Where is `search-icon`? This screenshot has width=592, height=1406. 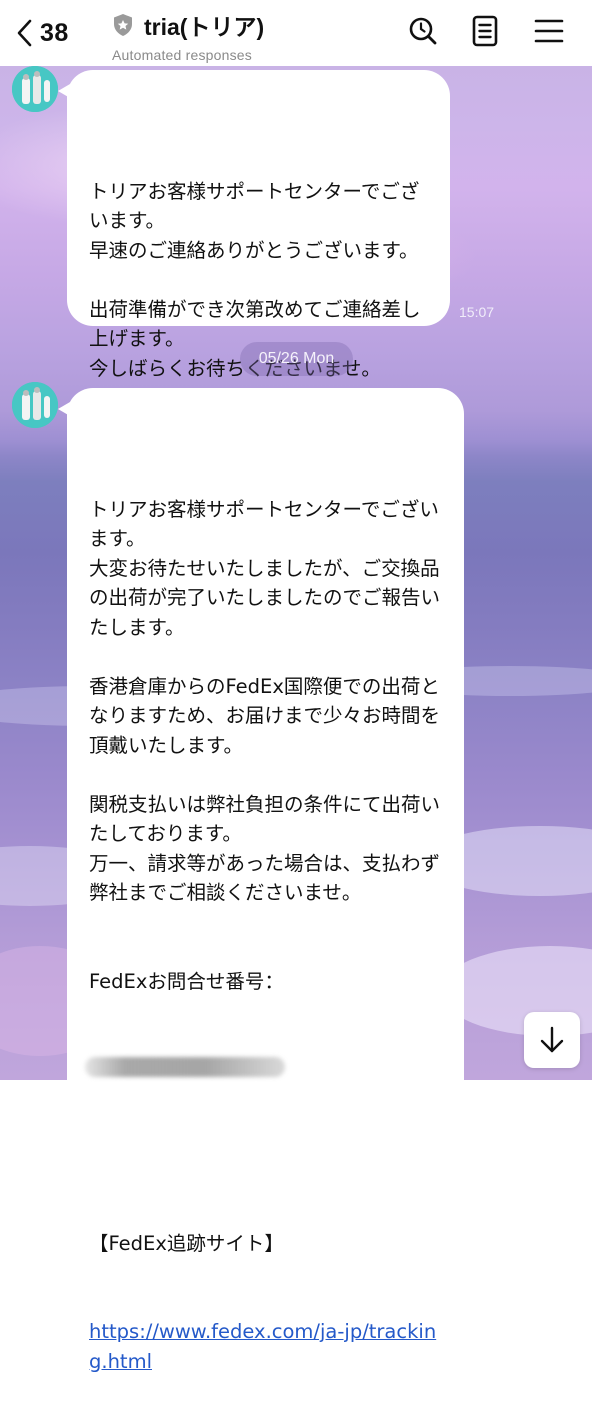 search-icon is located at coordinates (423, 31).